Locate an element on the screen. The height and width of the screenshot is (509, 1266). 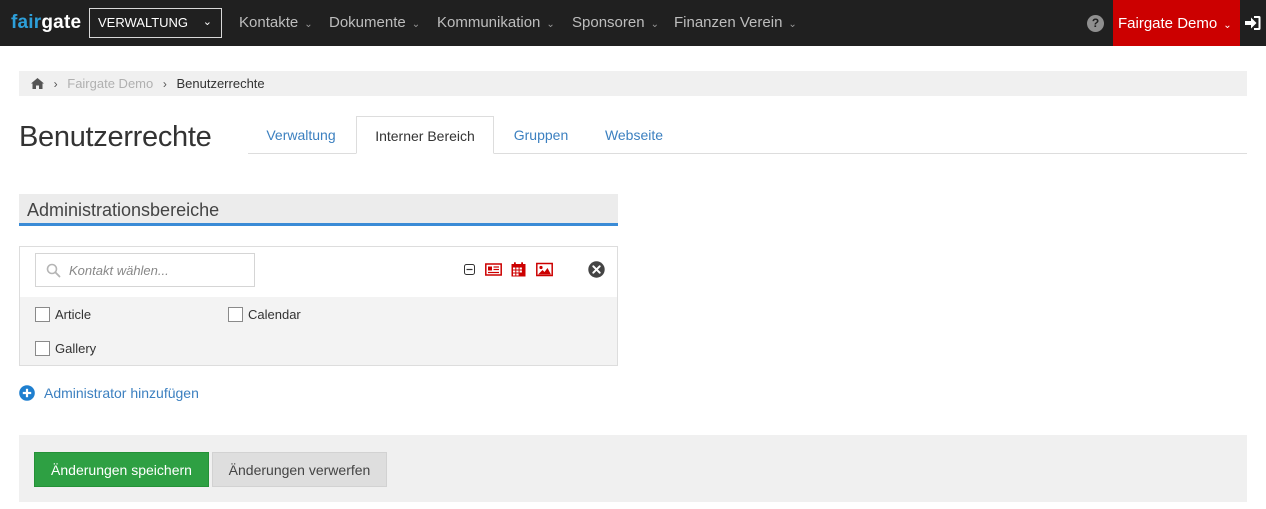
admin-row-header is located at coordinates (318, 272).